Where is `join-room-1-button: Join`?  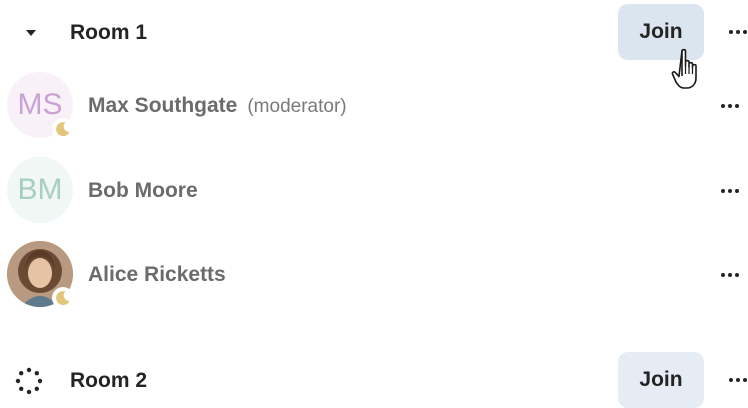 join-room-1-button: Join is located at coordinates (661, 32).